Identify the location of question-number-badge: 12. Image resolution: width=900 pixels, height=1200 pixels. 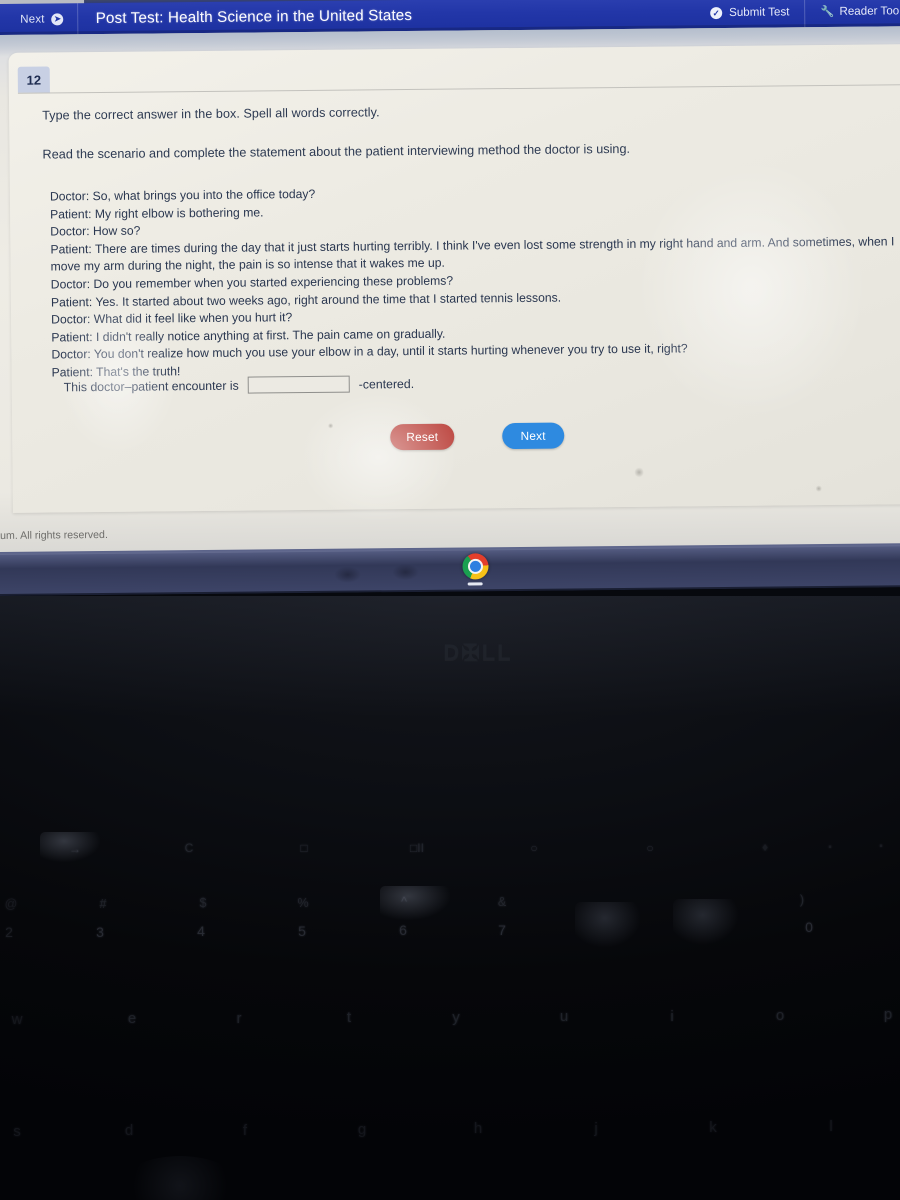
(33, 79).